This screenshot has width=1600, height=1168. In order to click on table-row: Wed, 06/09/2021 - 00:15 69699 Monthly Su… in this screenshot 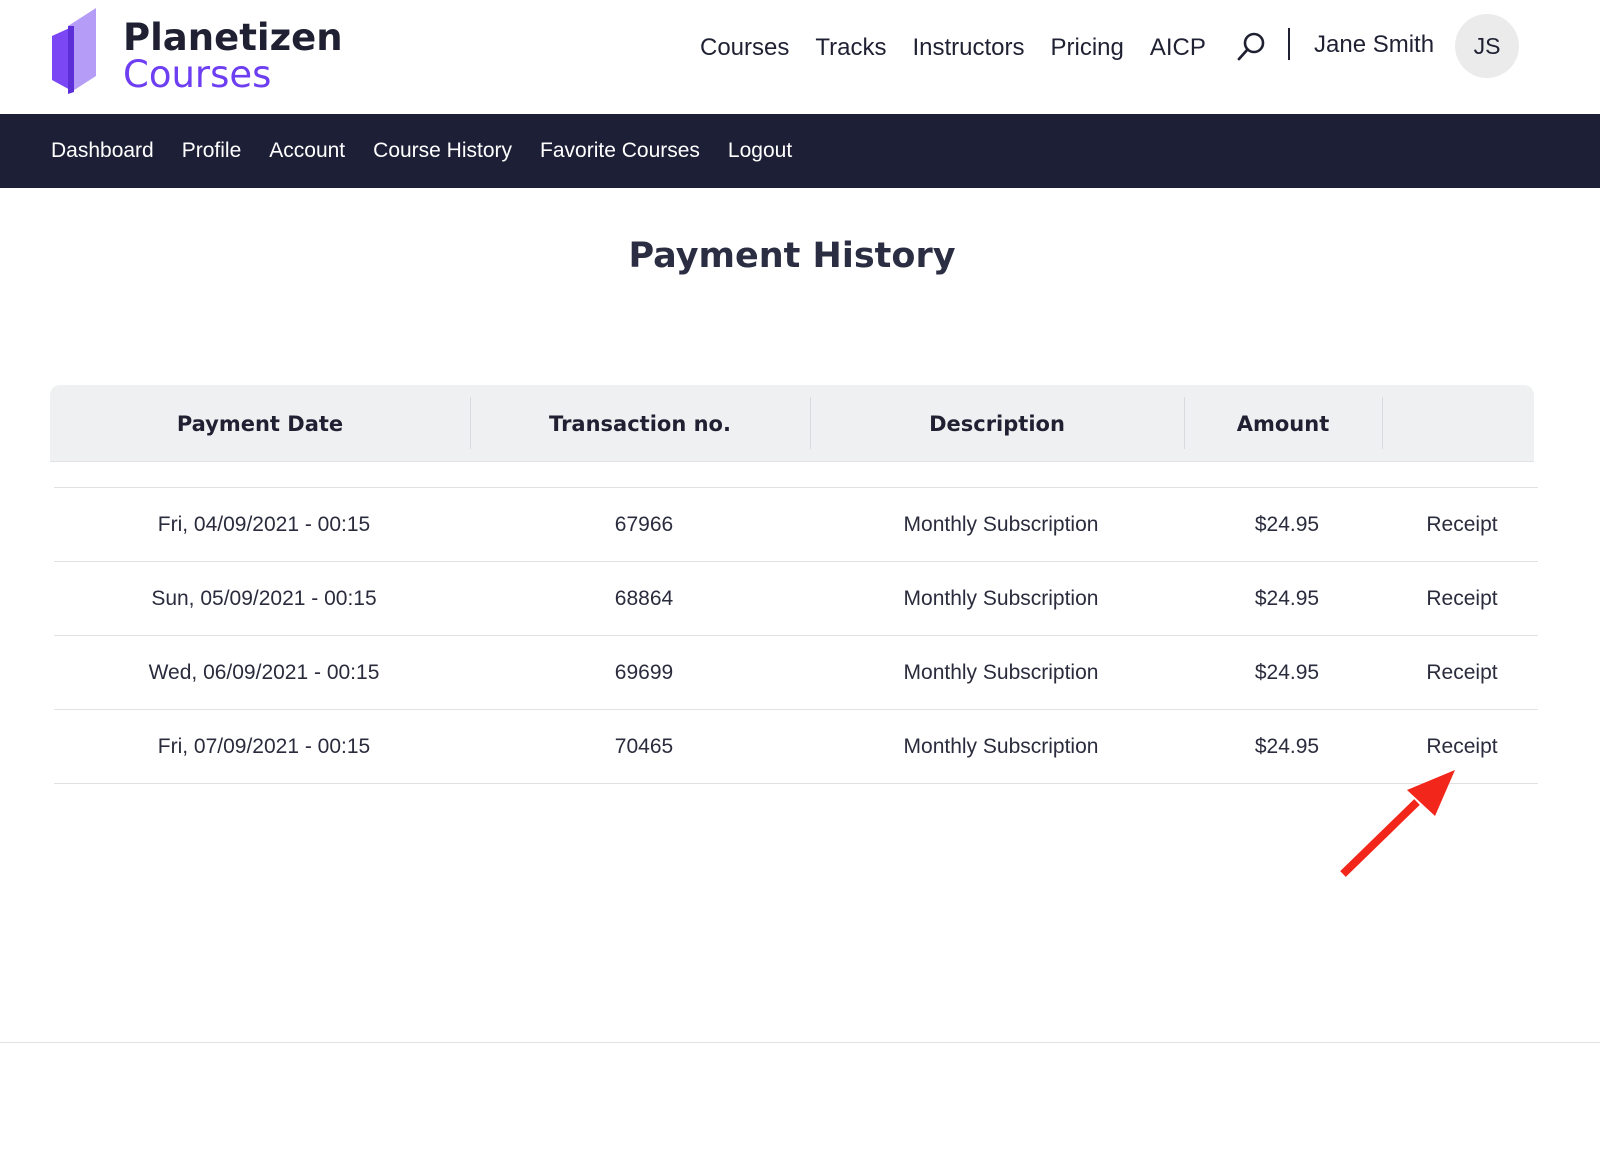, I will do `click(796, 672)`.